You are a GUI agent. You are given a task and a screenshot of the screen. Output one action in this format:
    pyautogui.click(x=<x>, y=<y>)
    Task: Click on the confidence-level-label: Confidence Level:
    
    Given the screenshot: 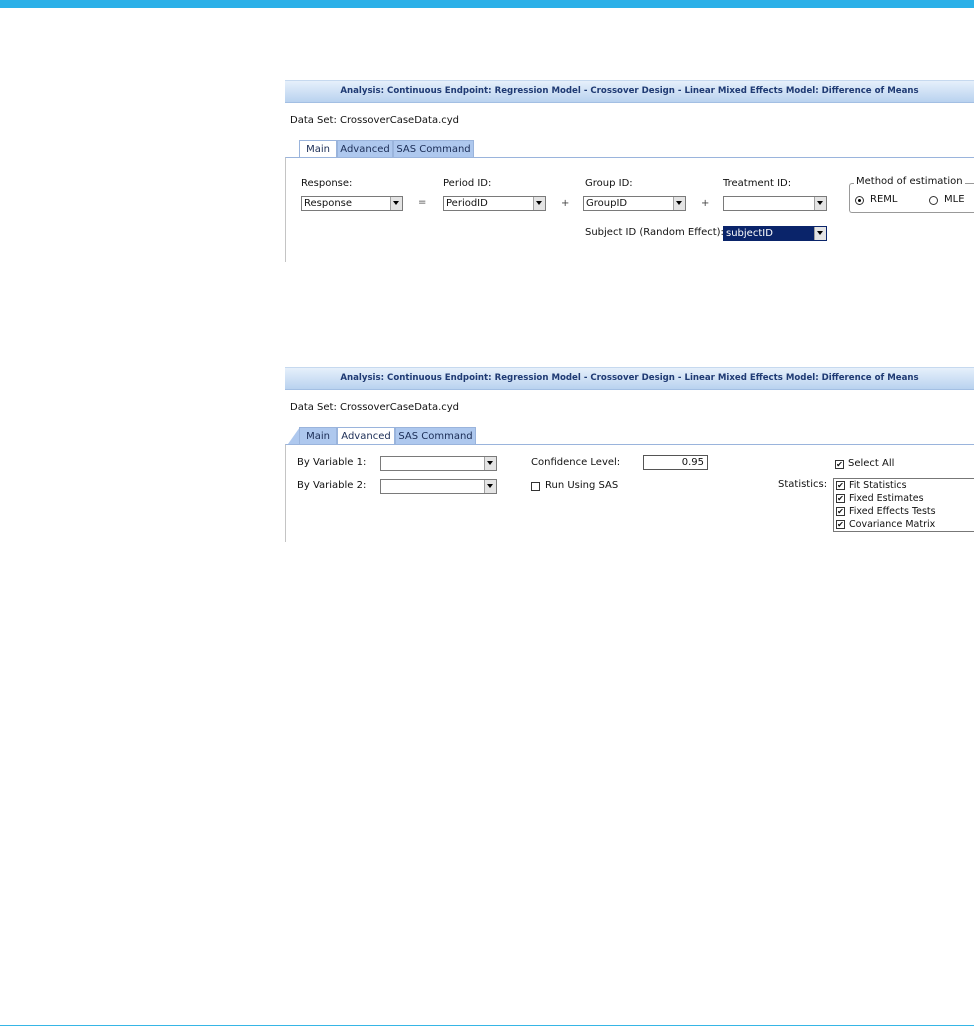 What is the action you would take?
    pyautogui.click(x=576, y=462)
    